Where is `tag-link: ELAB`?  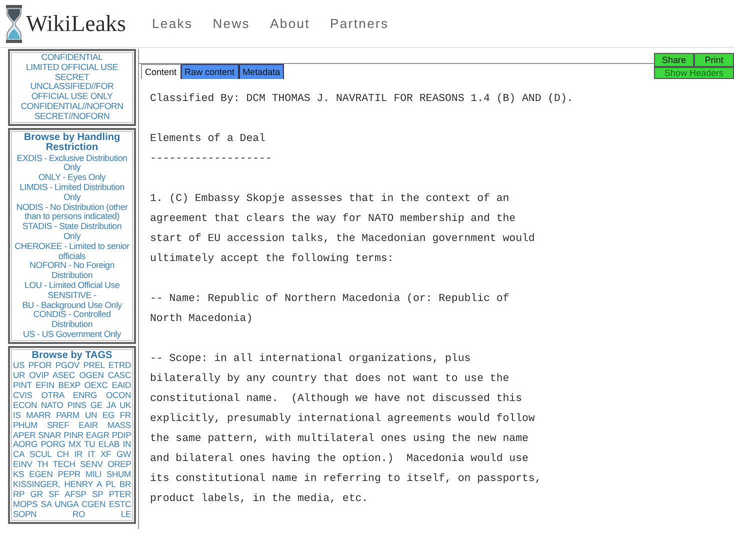 tag-link: ELAB is located at coordinates (109, 444).